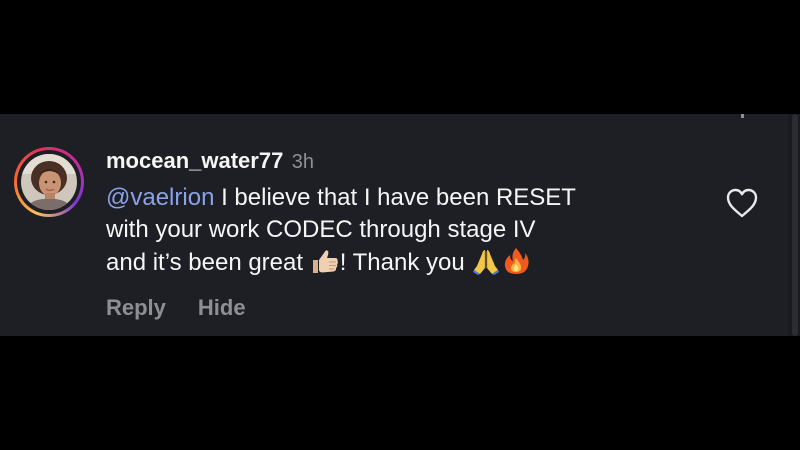  I want to click on avatar-border, so click(49, 182).